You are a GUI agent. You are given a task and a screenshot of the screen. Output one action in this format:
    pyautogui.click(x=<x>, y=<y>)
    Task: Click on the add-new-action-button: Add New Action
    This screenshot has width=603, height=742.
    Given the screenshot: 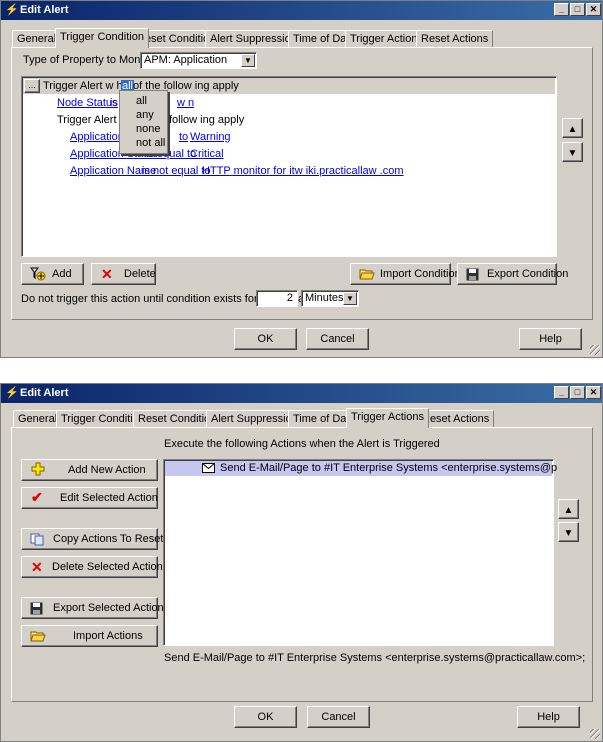 What is the action you would take?
    pyautogui.click(x=89, y=470)
    